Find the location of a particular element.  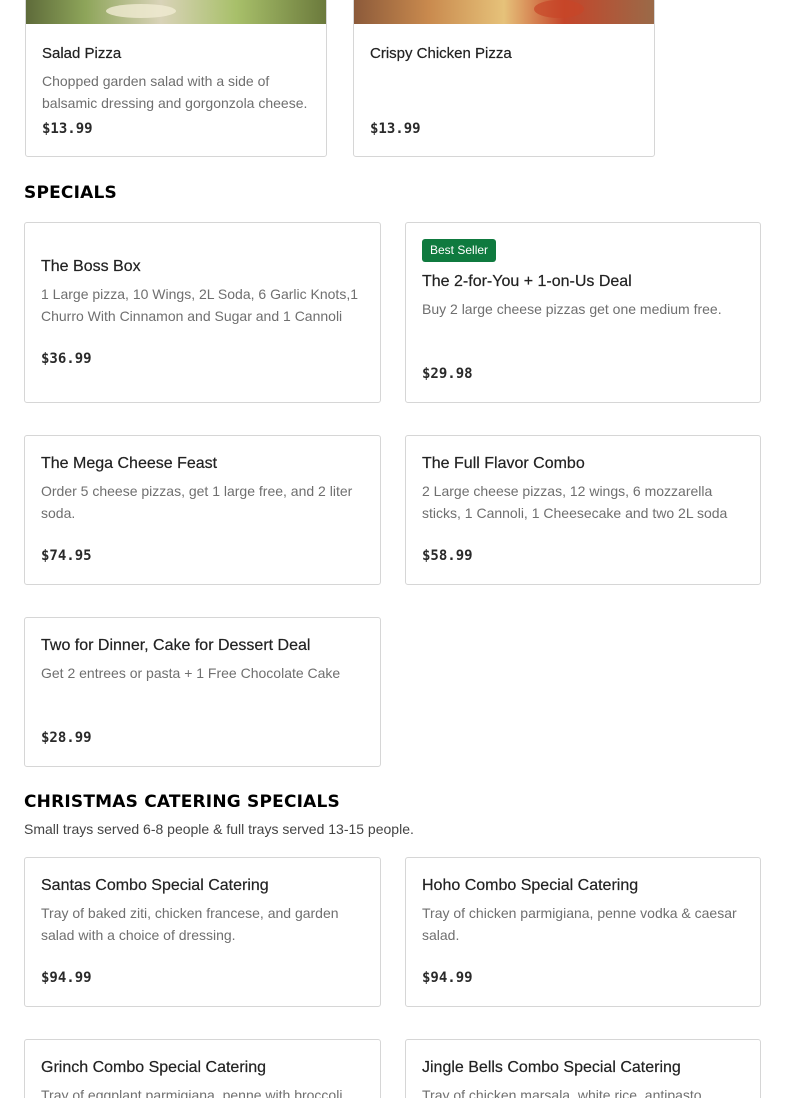

menu-item-name: The Mega Cheese Feast is located at coordinates (129, 463).